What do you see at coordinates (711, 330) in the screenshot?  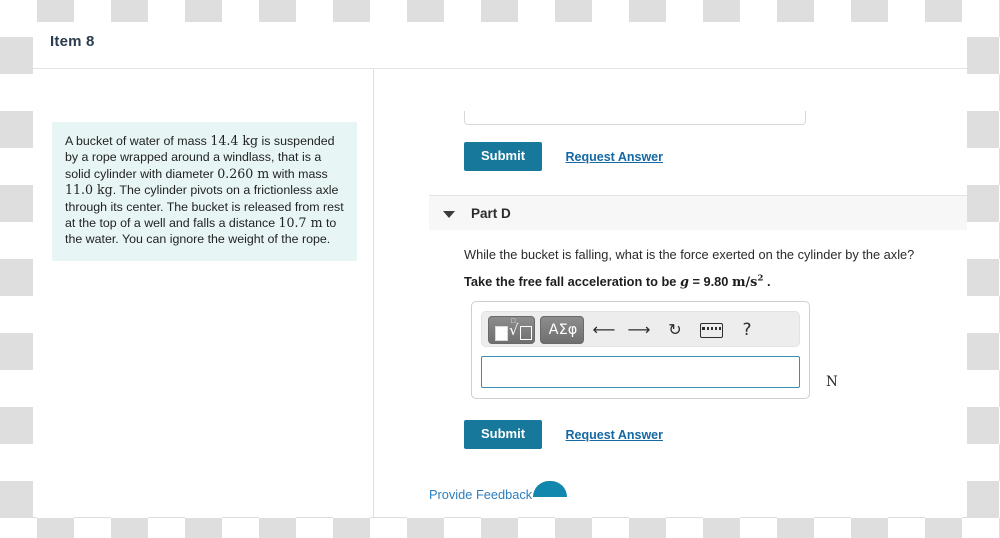 I see `keyboard-icon` at bounding box center [711, 330].